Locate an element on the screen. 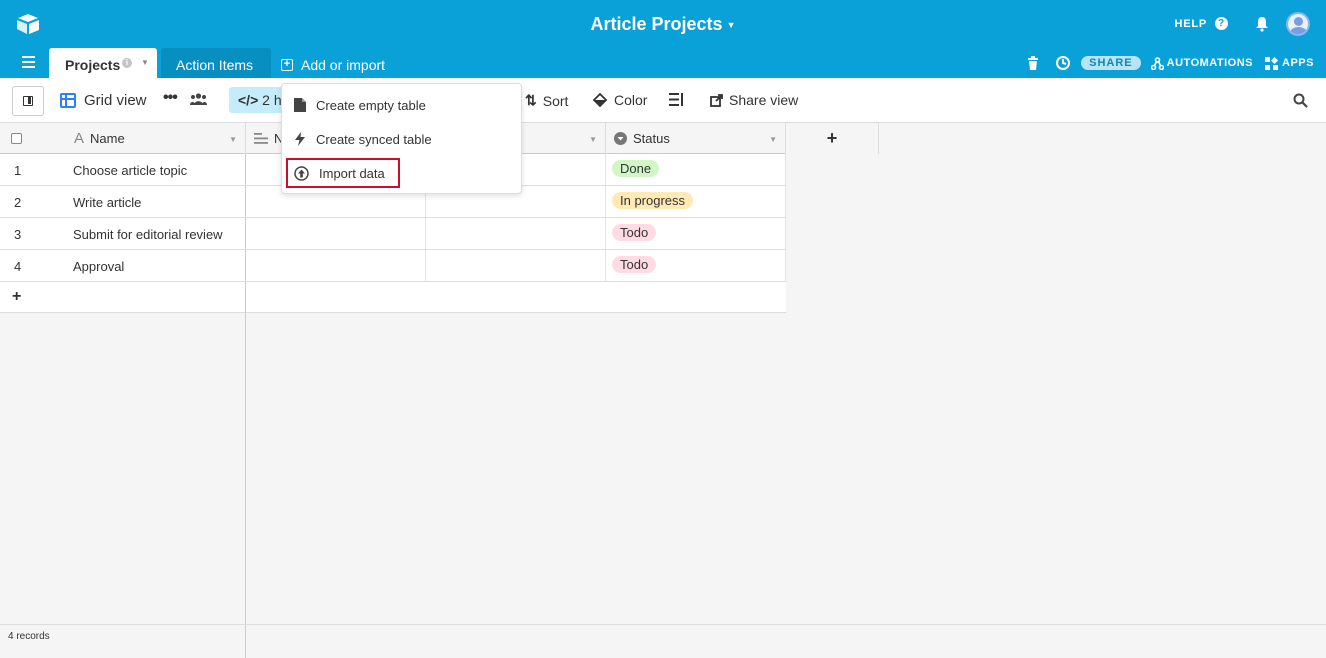 Image resolution: width=1326 pixels, height=658 pixels. row-number: 4 is located at coordinates (18, 266).